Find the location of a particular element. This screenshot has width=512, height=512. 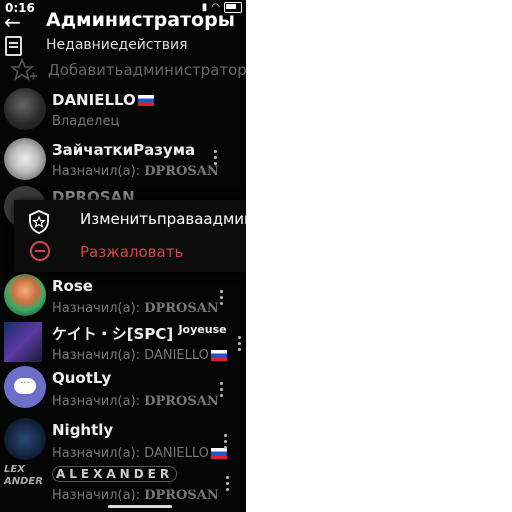

admin-name: ケイト・シ[SPC] Joyeuse is located at coordinates (139, 333).